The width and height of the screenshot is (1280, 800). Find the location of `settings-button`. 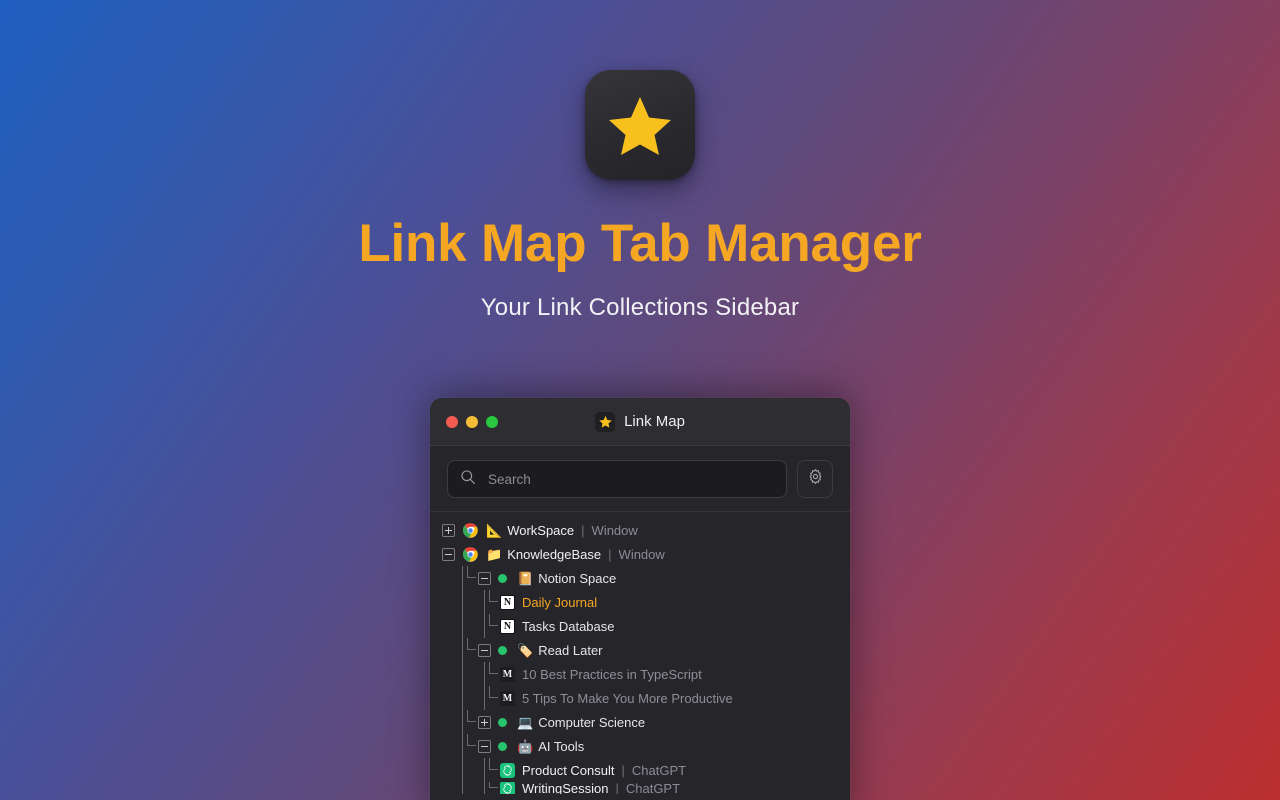

settings-button is located at coordinates (815, 479).